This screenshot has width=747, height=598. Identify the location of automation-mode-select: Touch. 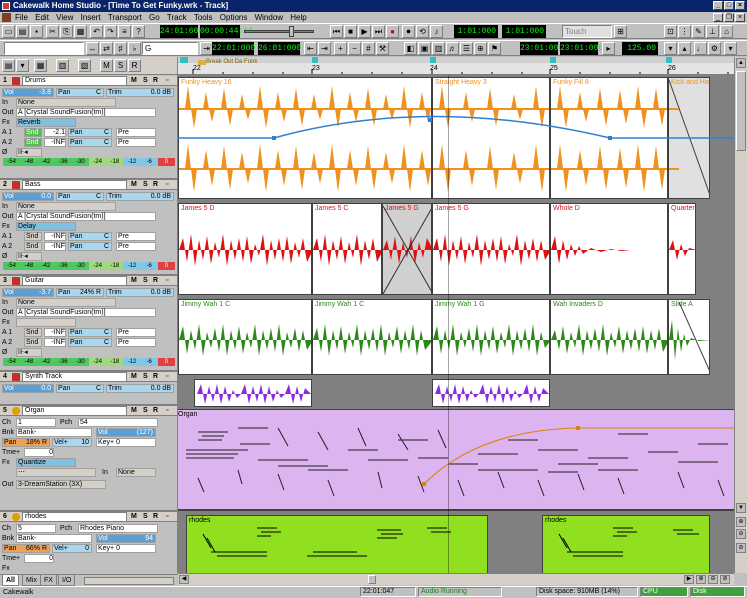
(587, 31).